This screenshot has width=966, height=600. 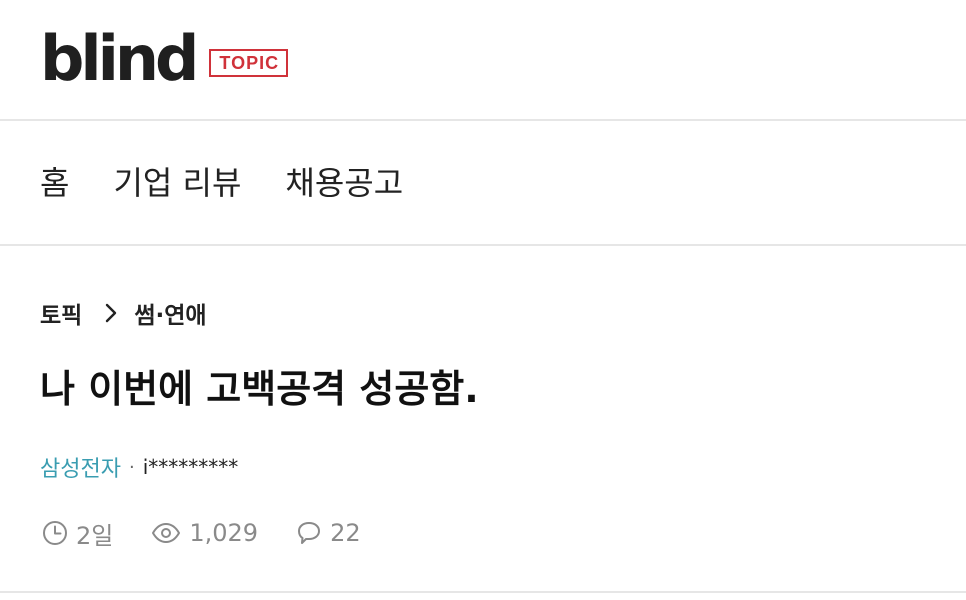 I want to click on post-title: 나 이번에 고백공격 성공함., so click(x=259, y=389).